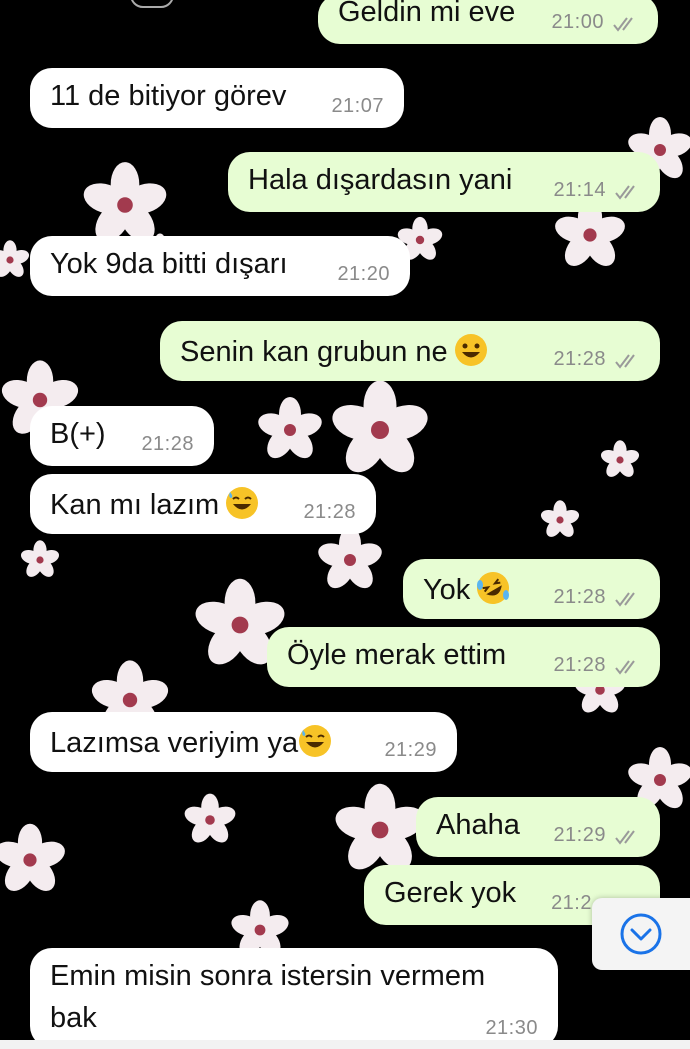  I want to click on message-text-line2: bak, so click(73, 1018).